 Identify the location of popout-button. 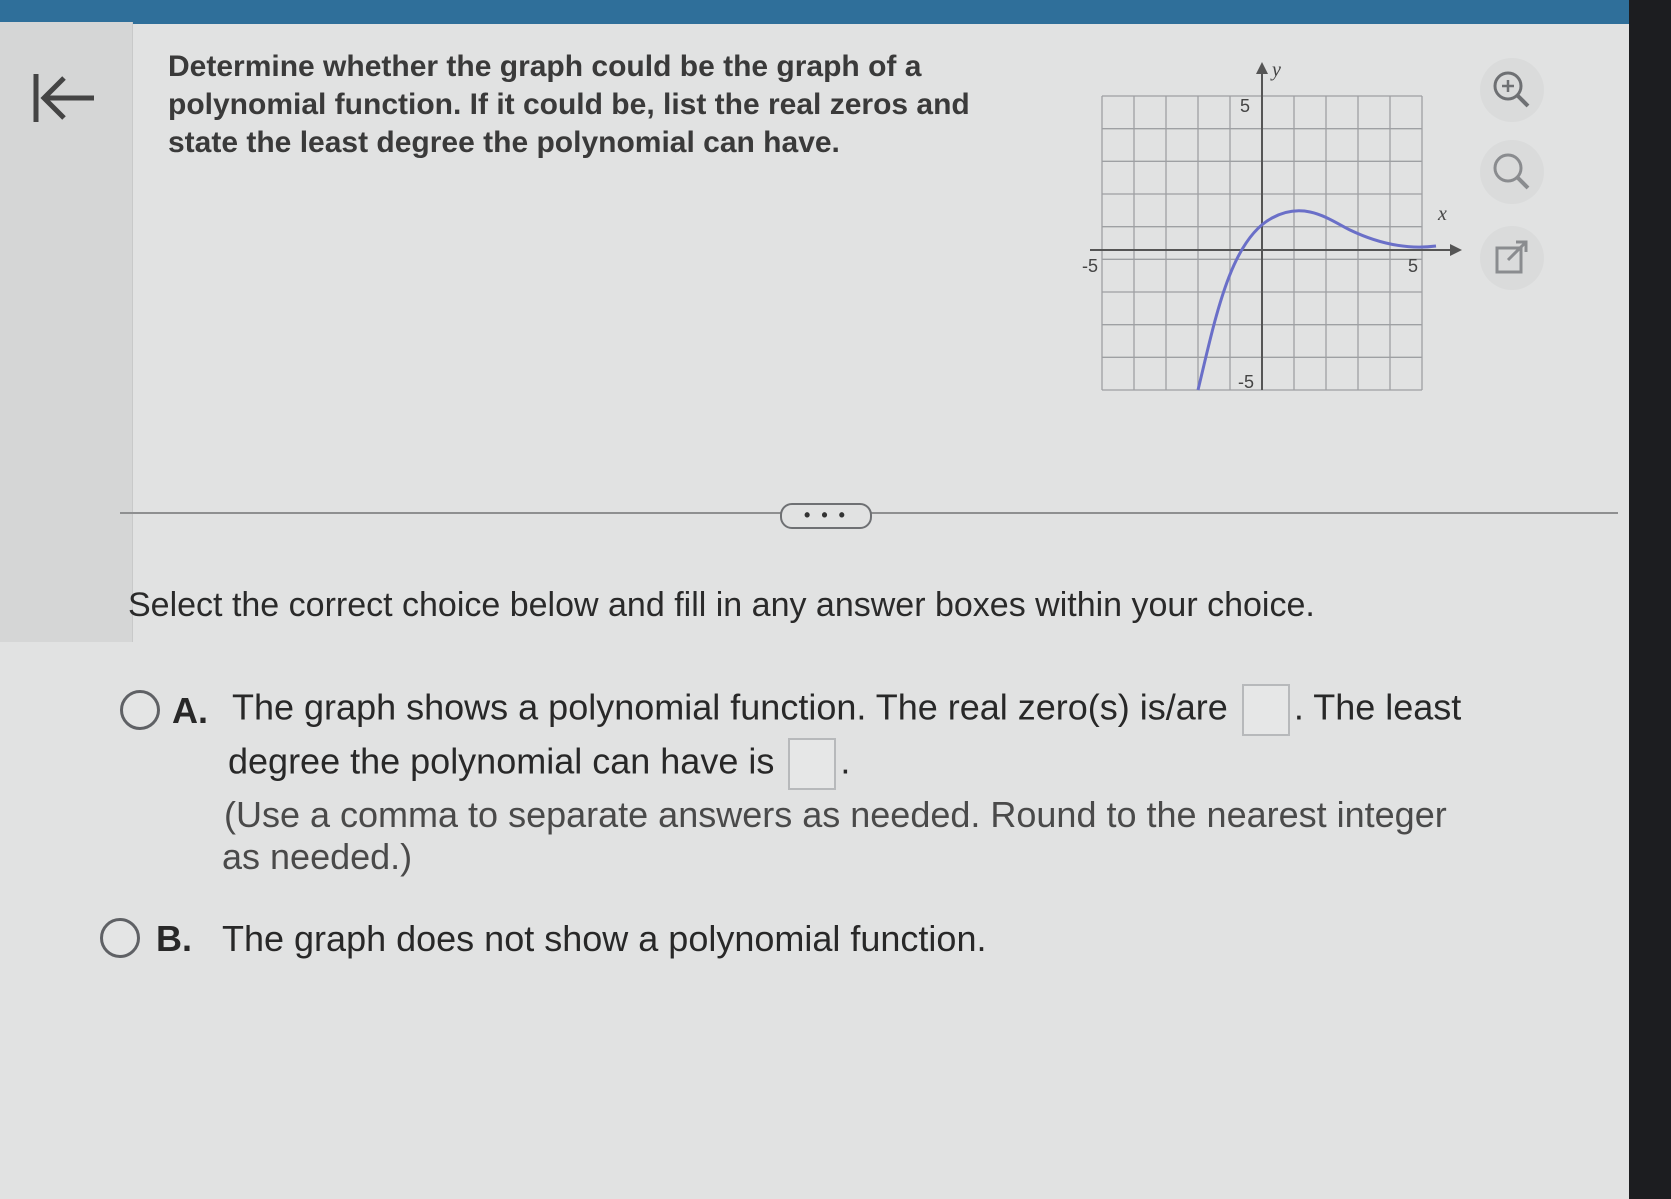
(1512, 258).